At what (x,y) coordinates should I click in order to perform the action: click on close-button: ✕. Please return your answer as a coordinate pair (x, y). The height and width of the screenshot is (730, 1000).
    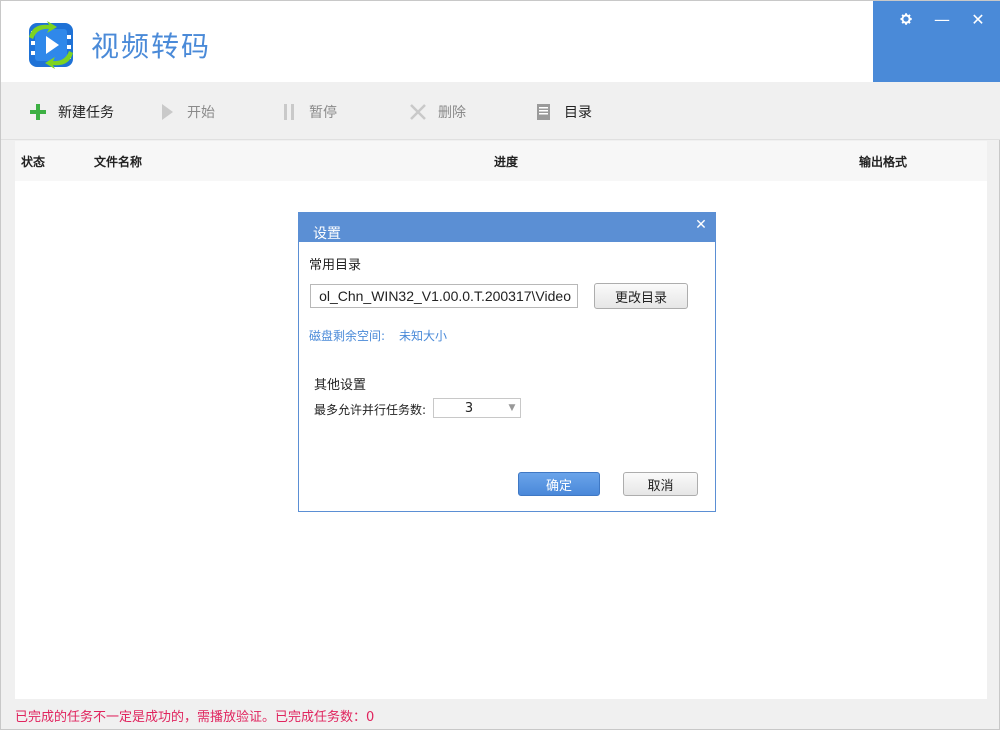
    Looking at the image, I should click on (978, 19).